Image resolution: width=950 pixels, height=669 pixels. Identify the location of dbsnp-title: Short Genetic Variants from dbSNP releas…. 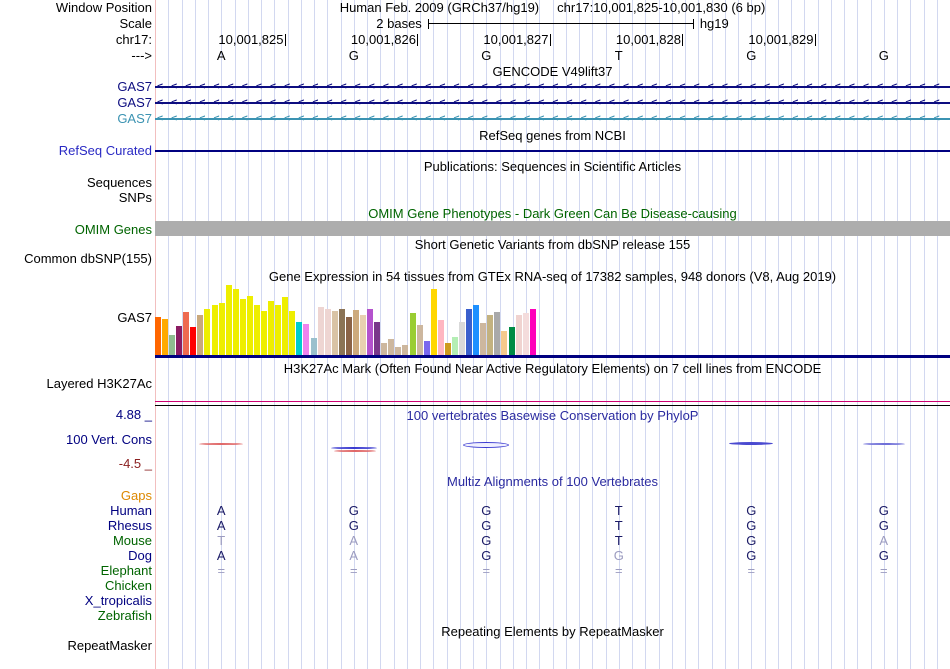
(552, 245).